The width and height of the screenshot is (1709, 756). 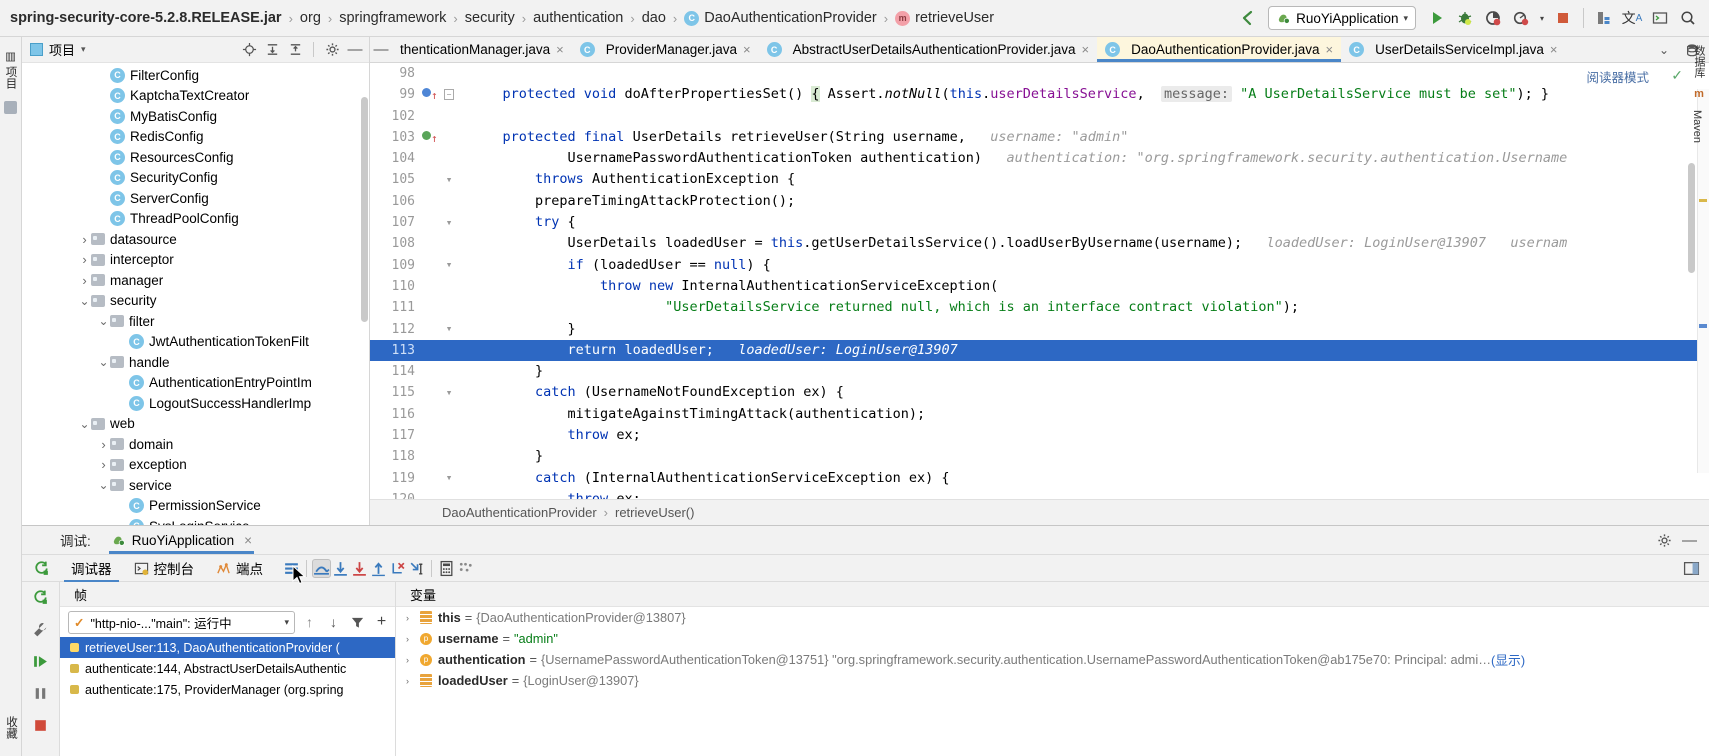 What do you see at coordinates (1542, 18) in the screenshot?
I see `profile-dropdown-icon: ▾` at bounding box center [1542, 18].